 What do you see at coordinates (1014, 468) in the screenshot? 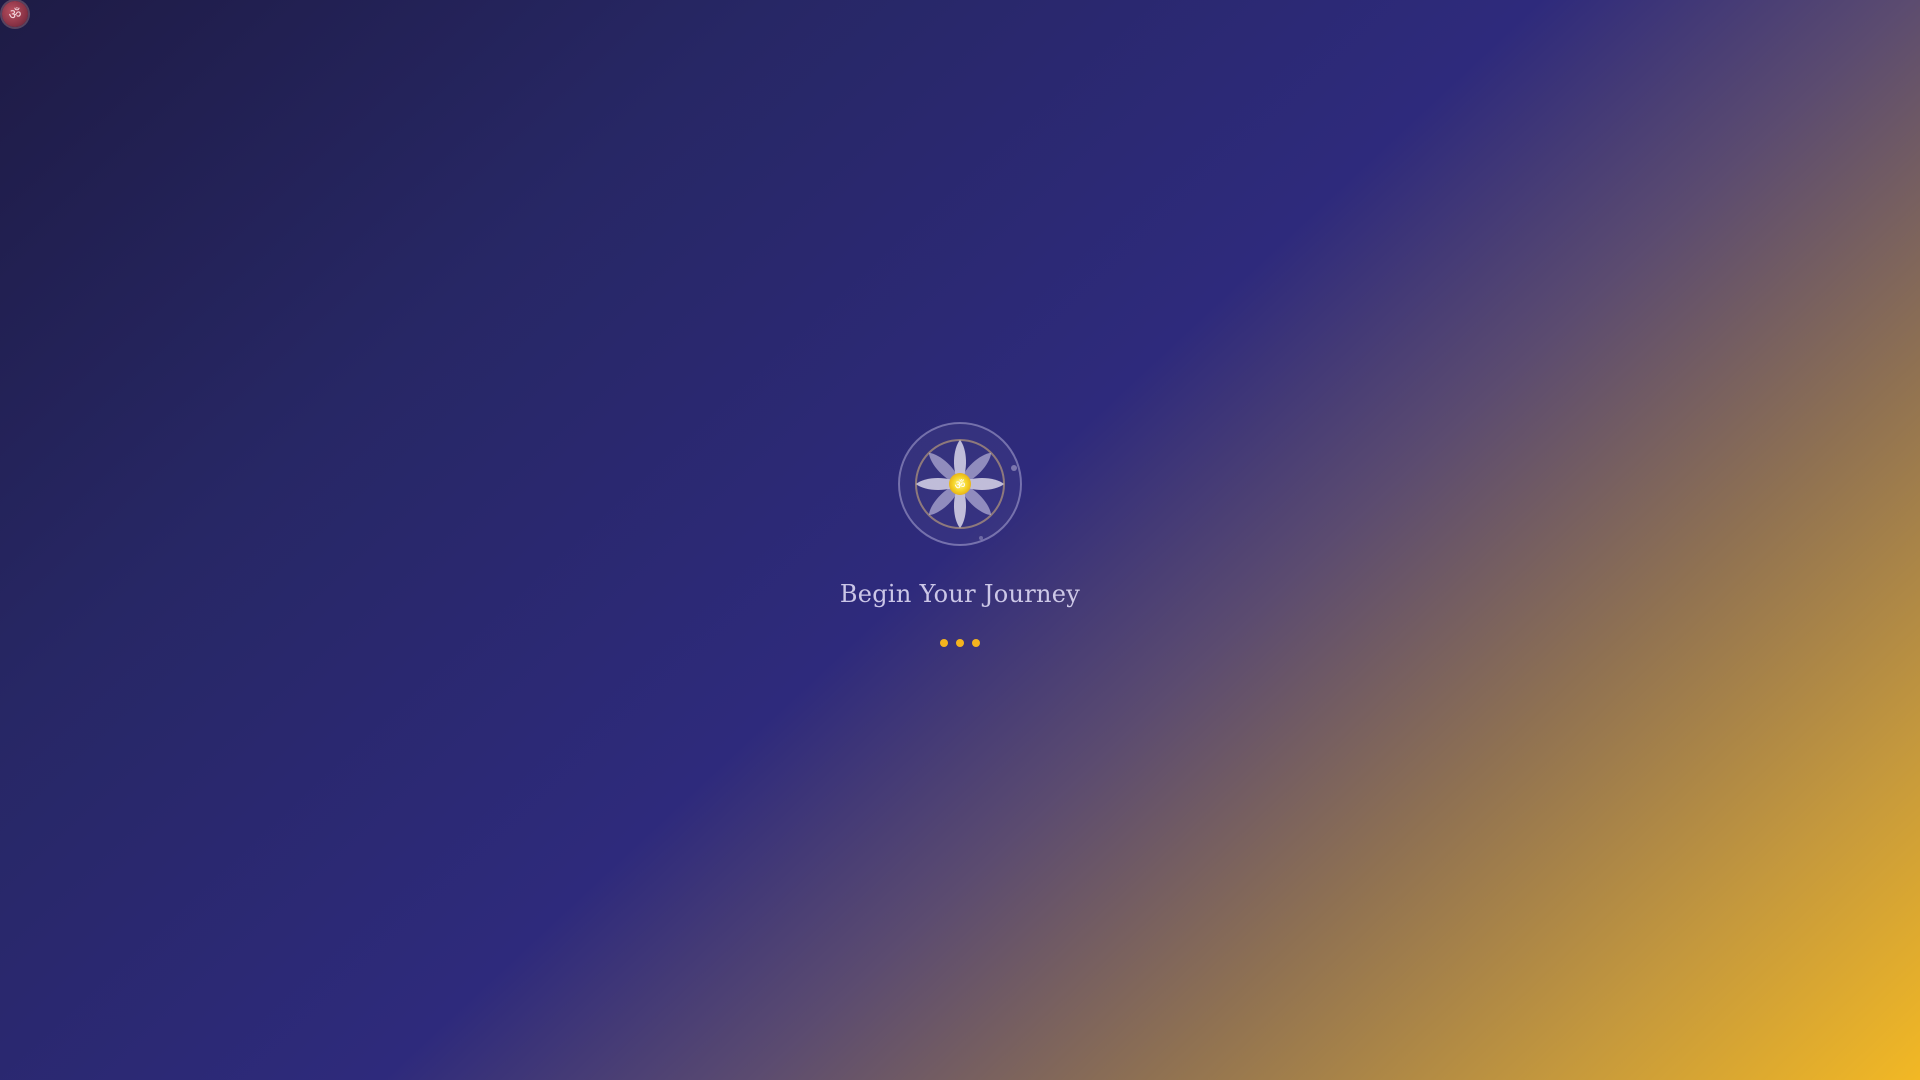
I see `orbit-dot` at bounding box center [1014, 468].